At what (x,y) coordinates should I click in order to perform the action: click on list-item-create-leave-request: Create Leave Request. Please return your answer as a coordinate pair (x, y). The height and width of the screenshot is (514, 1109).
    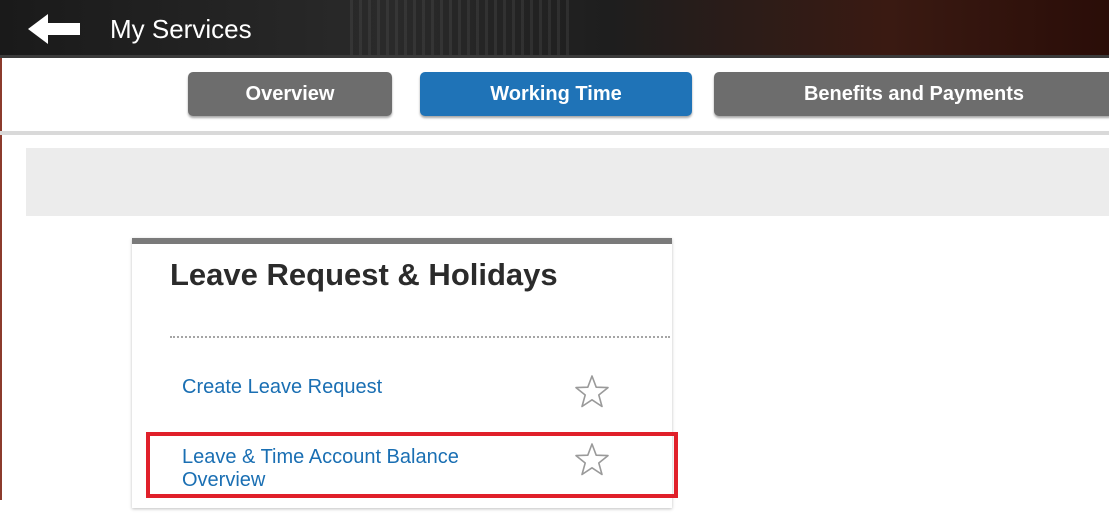
    Looking at the image, I should click on (407, 396).